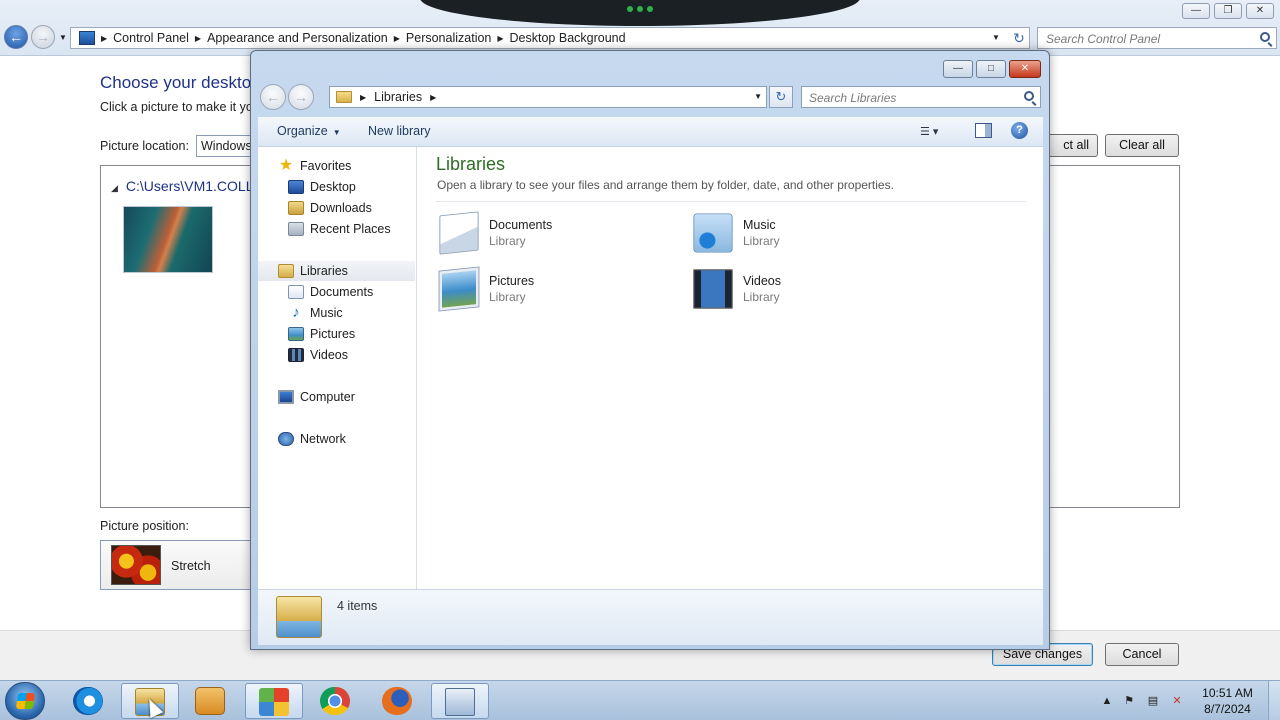  What do you see at coordinates (296, 292) in the screenshot?
I see `documents-icon` at bounding box center [296, 292].